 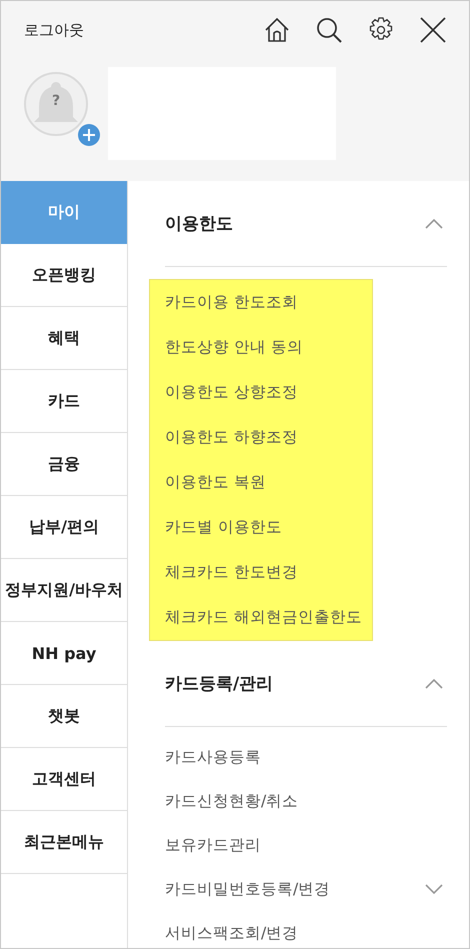 What do you see at coordinates (219, 683) in the screenshot?
I see `section-title: 카드등록/관리` at bounding box center [219, 683].